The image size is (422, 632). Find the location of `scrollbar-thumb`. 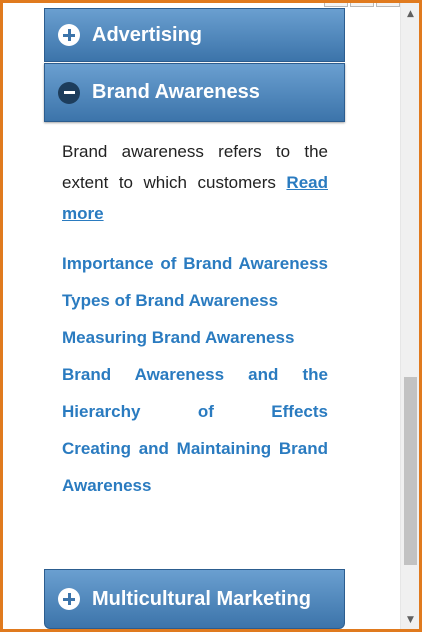

scrollbar-thumb is located at coordinates (410, 471).